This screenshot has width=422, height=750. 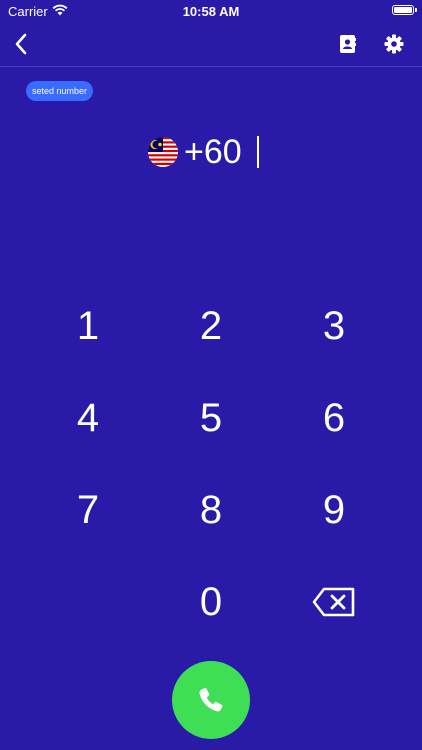 I want to click on chevron-left-icon, so click(x=21, y=44).